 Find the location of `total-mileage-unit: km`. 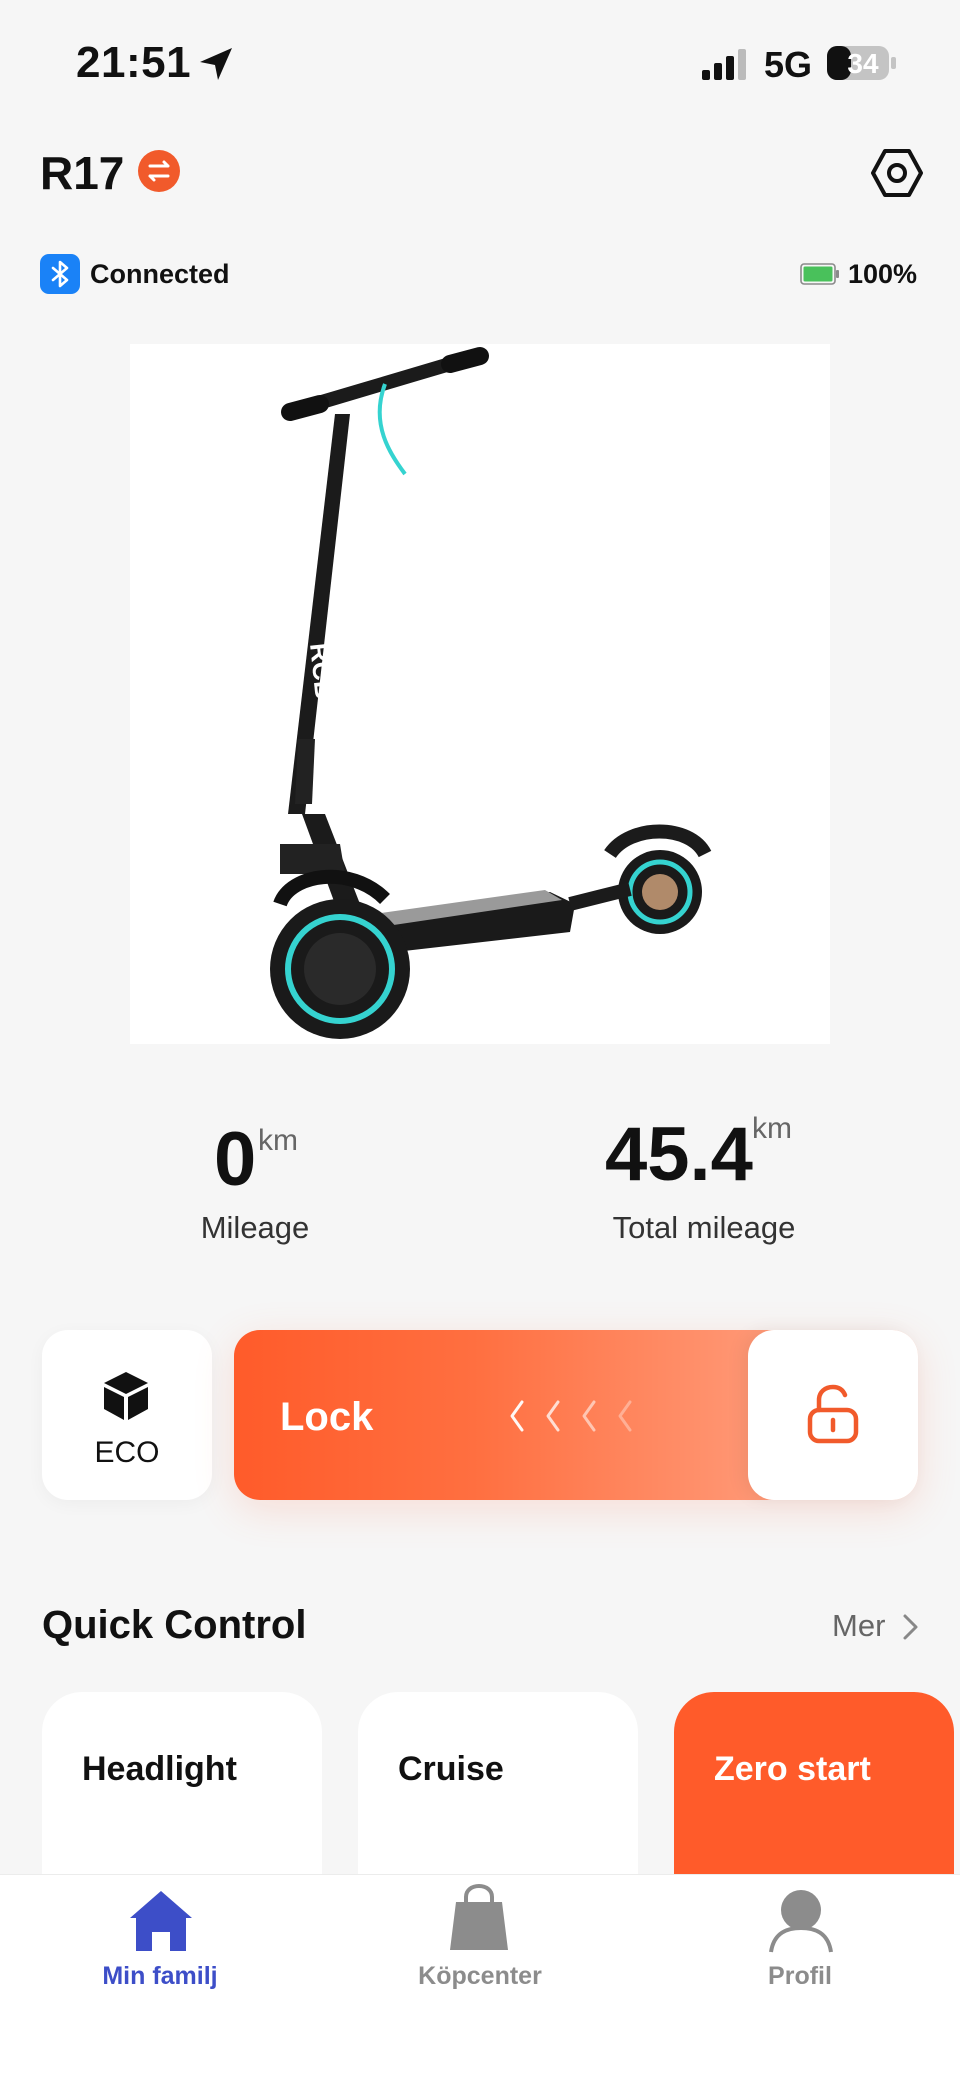

total-mileage-unit: km is located at coordinates (772, 1128).